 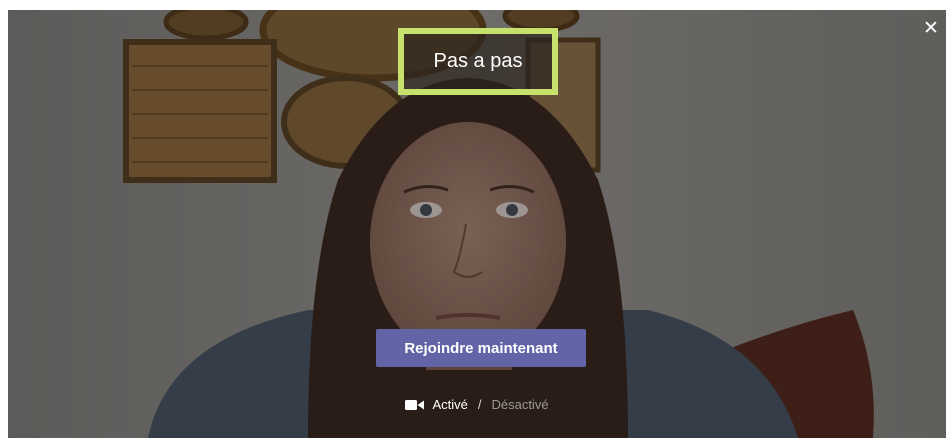 I want to click on video-camera-icon, so click(x=415, y=405).